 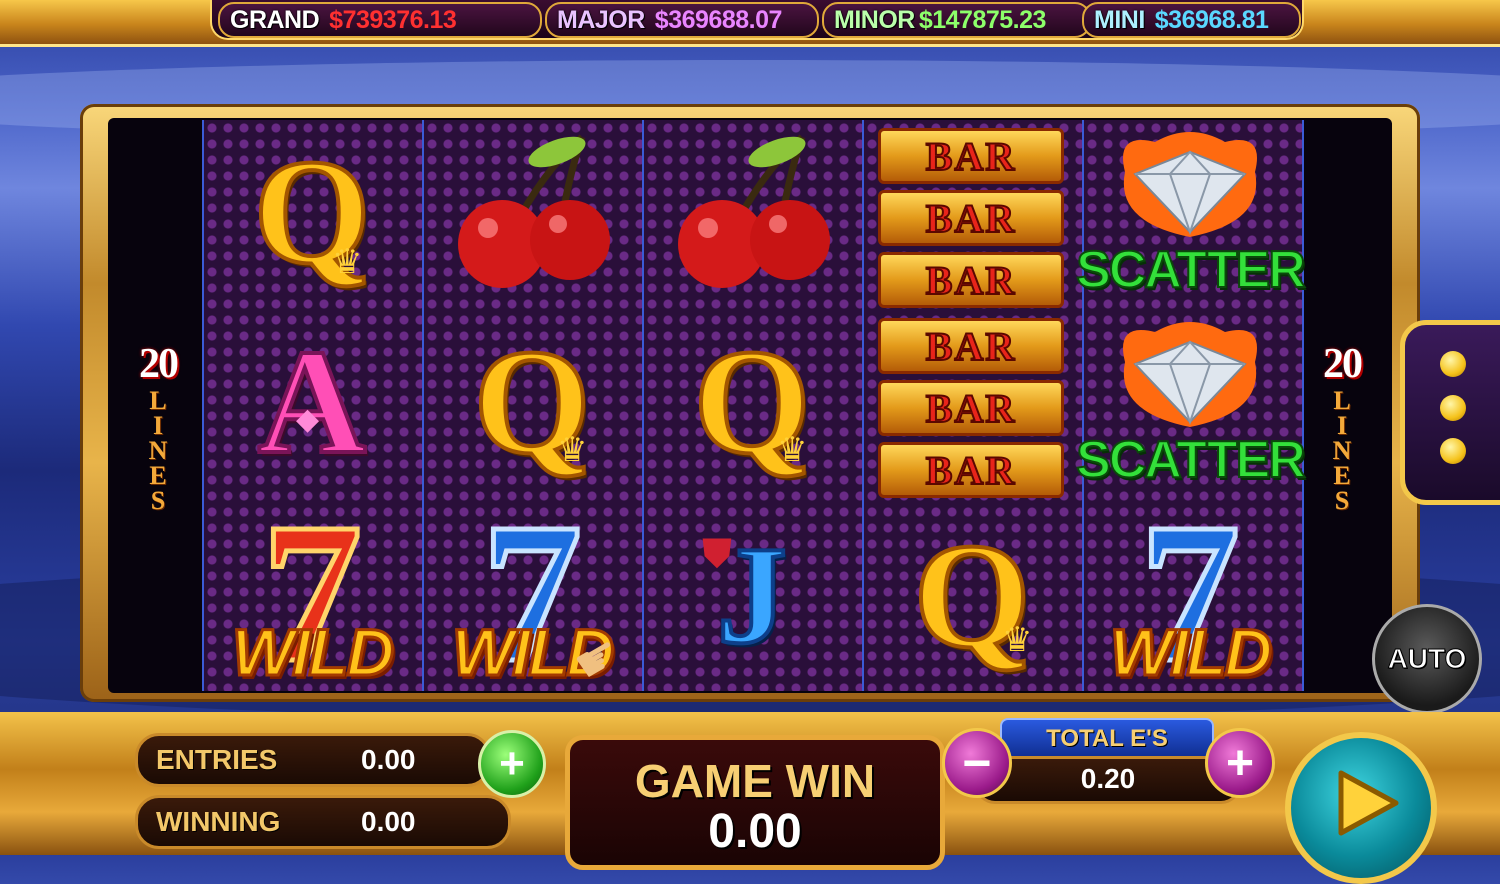 What do you see at coordinates (323, 822) in the screenshot?
I see `winning-field: WINNING 0.00` at bounding box center [323, 822].